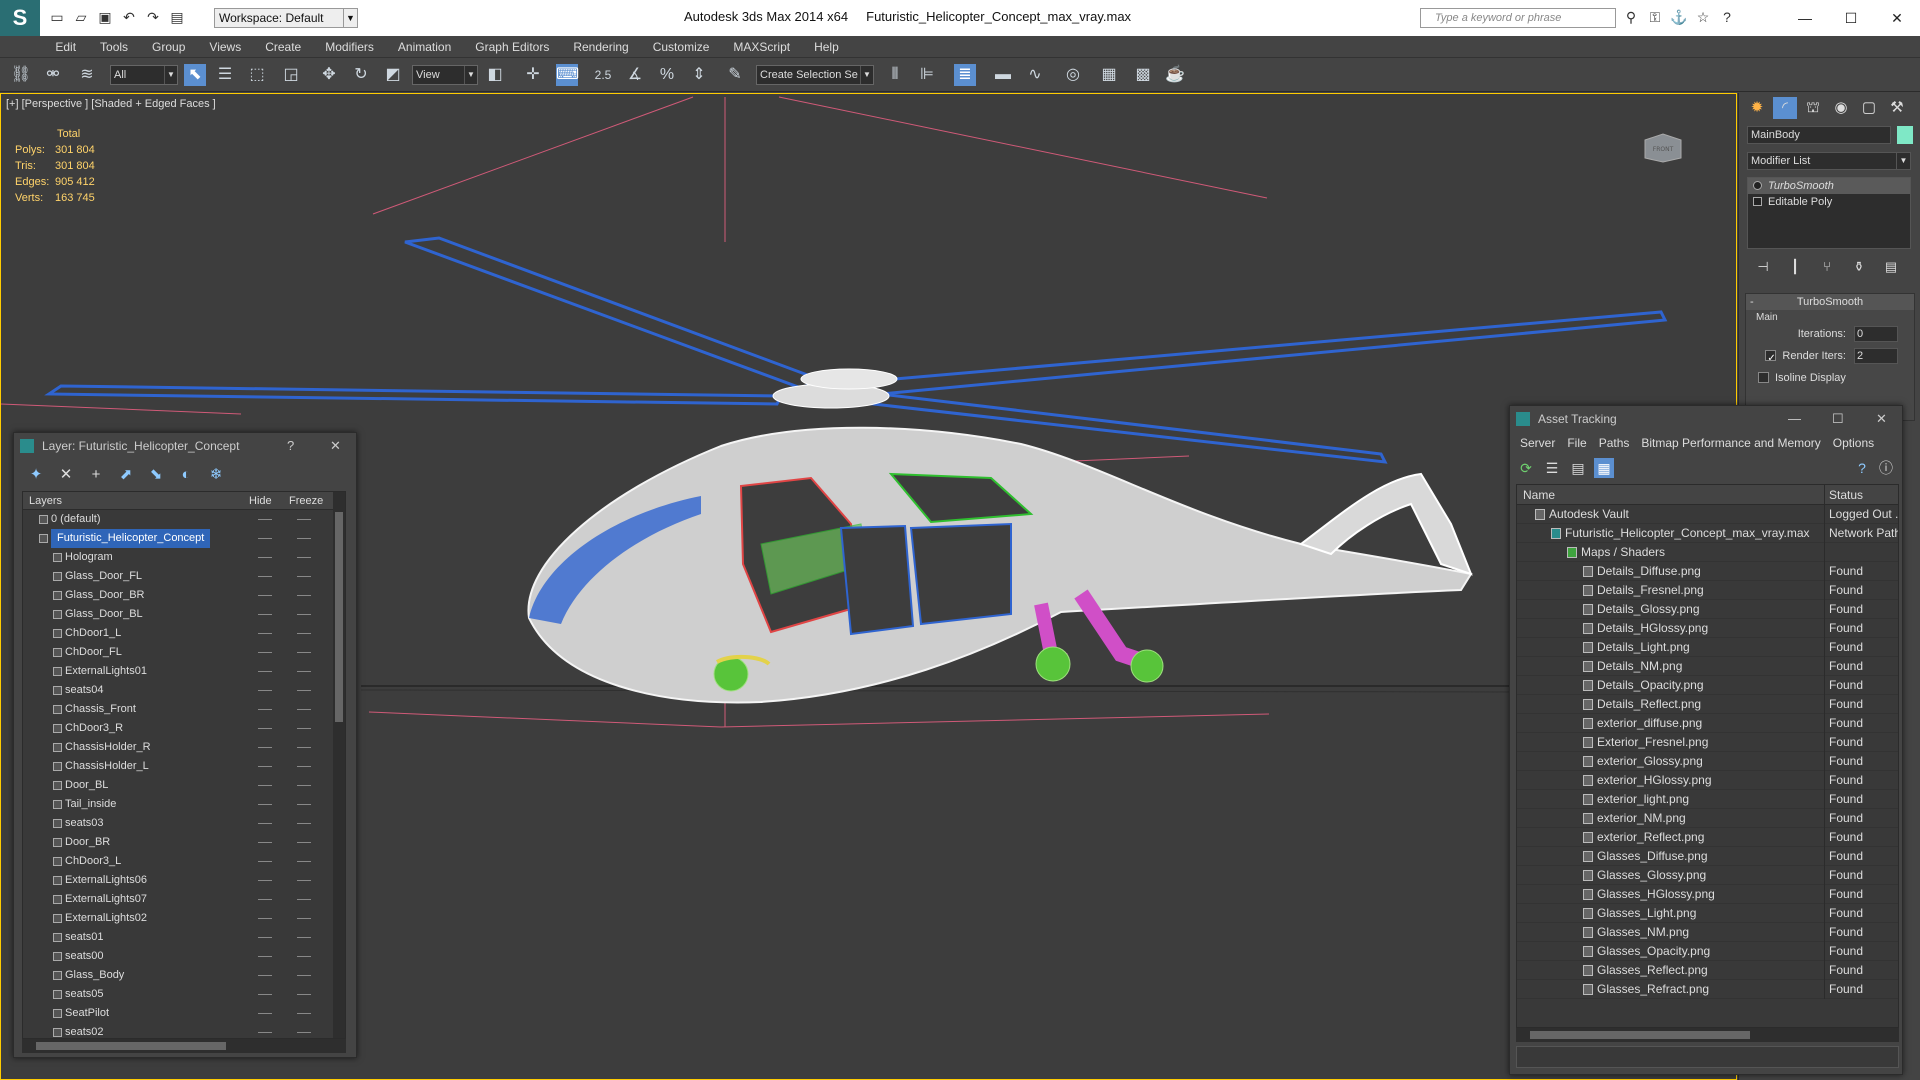 Image resolution: width=1920 pixels, height=1080 pixels. What do you see at coordinates (1707, 1035) in the screenshot?
I see `horizontal-scrollbar` at bounding box center [1707, 1035].